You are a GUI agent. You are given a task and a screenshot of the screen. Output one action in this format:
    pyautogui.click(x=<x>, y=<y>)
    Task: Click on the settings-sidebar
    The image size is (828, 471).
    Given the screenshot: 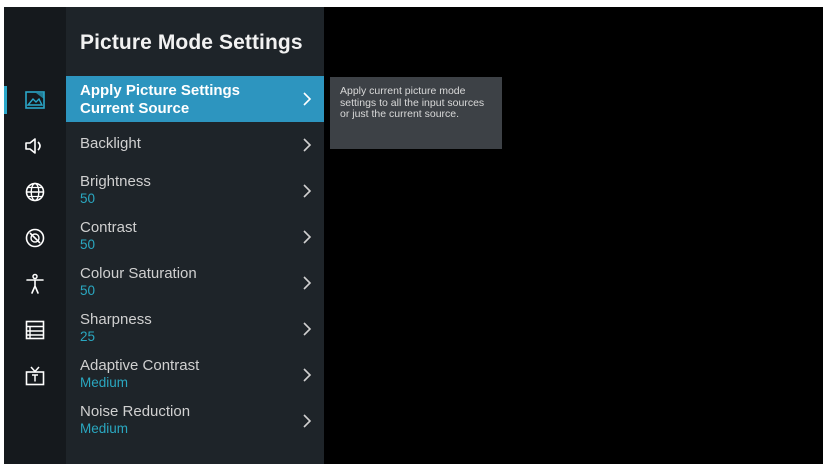 What is the action you would take?
    pyautogui.click(x=35, y=235)
    